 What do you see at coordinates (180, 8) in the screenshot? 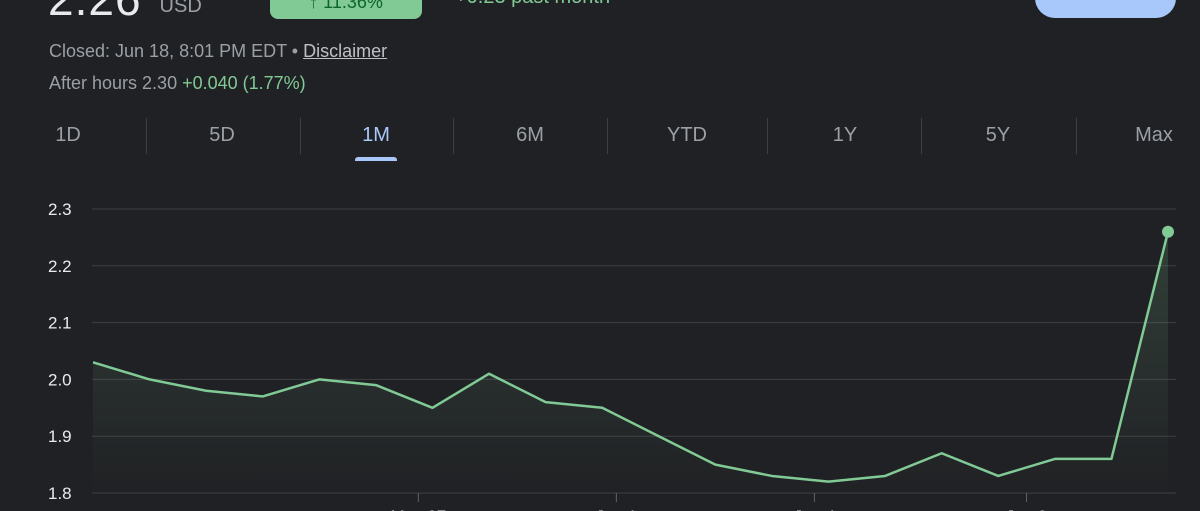
I see `price-currency: USD` at bounding box center [180, 8].